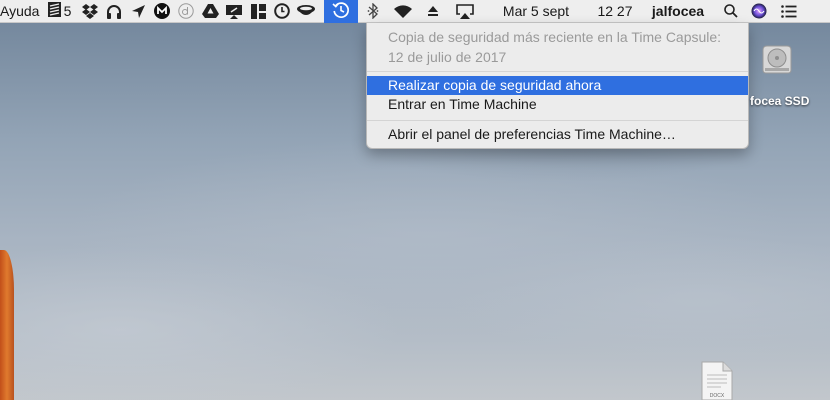 The width and height of the screenshot is (830, 400). Describe the element at coordinates (186, 11) in the screenshot. I see `d-app-icon` at that location.